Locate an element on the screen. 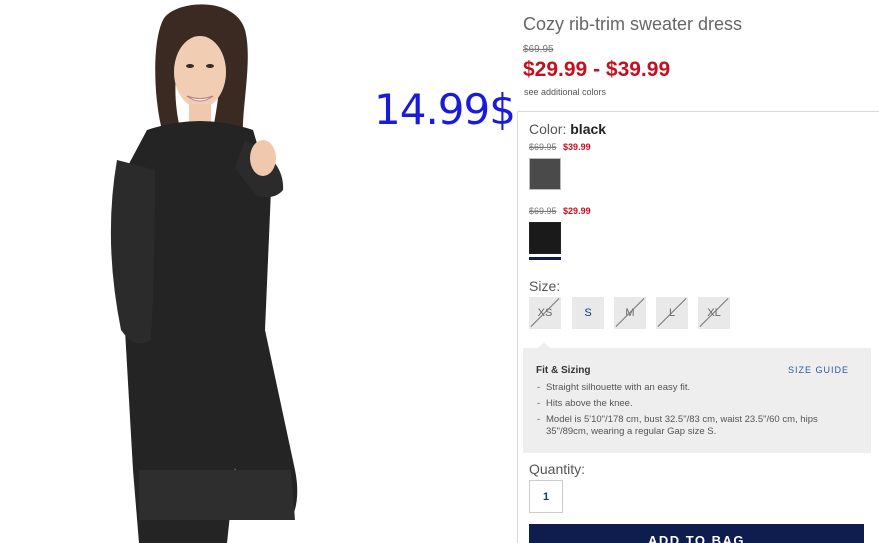  fit-bullet: Hits above the knee. is located at coordinates (699, 404).